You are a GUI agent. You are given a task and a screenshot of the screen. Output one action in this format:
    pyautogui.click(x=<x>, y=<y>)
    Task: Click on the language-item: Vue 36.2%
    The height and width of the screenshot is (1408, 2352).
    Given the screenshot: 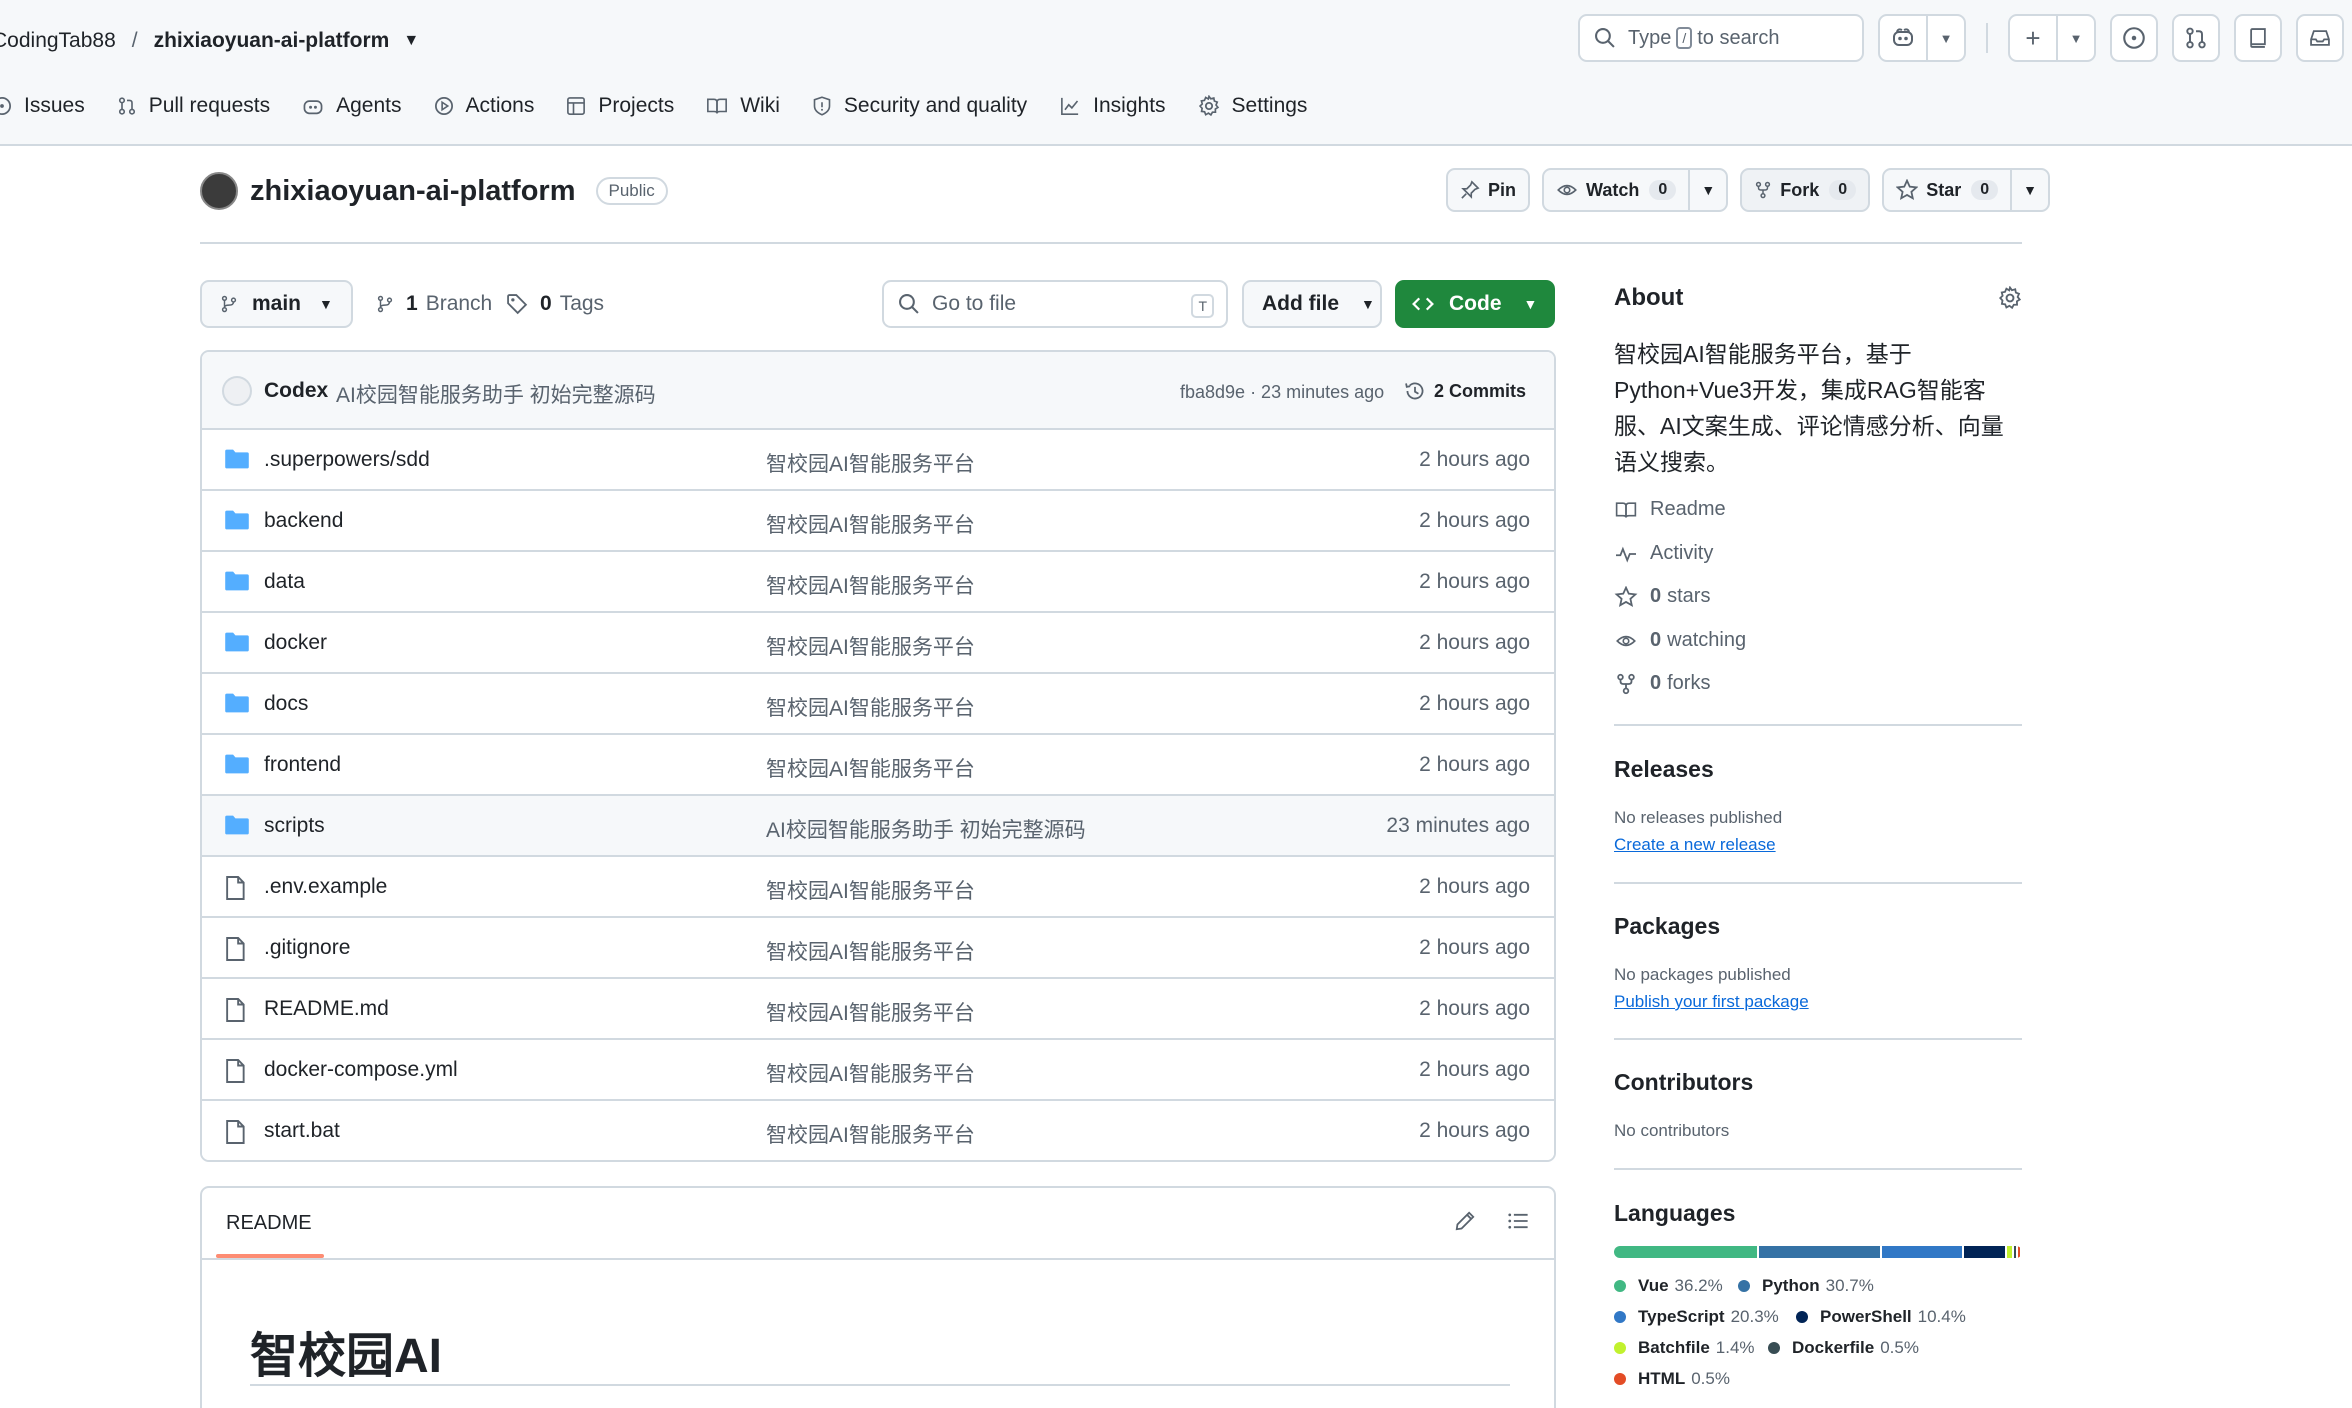 What is the action you would take?
    pyautogui.click(x=1668, y=1286)
    